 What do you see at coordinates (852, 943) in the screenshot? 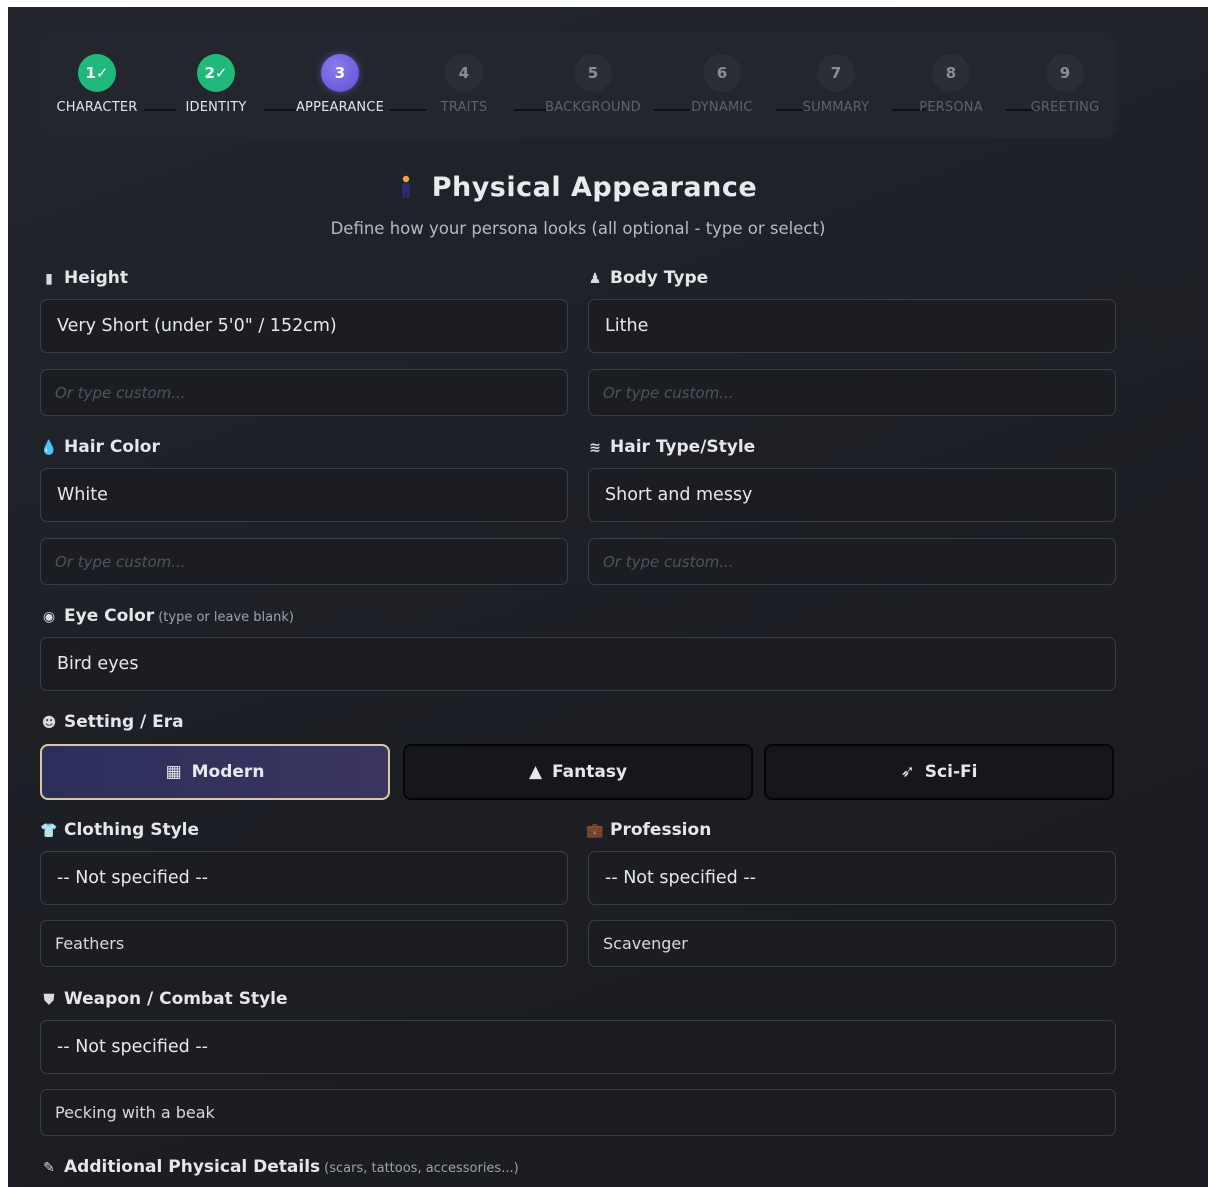
I see `profession-custom-input: Scavenger` at bounding box center [852, 943].